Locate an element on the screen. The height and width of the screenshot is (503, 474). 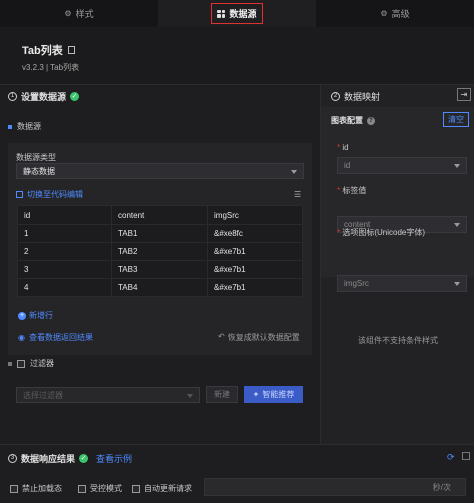
eye-icon: ◉ is located at coordinates (21, 337).